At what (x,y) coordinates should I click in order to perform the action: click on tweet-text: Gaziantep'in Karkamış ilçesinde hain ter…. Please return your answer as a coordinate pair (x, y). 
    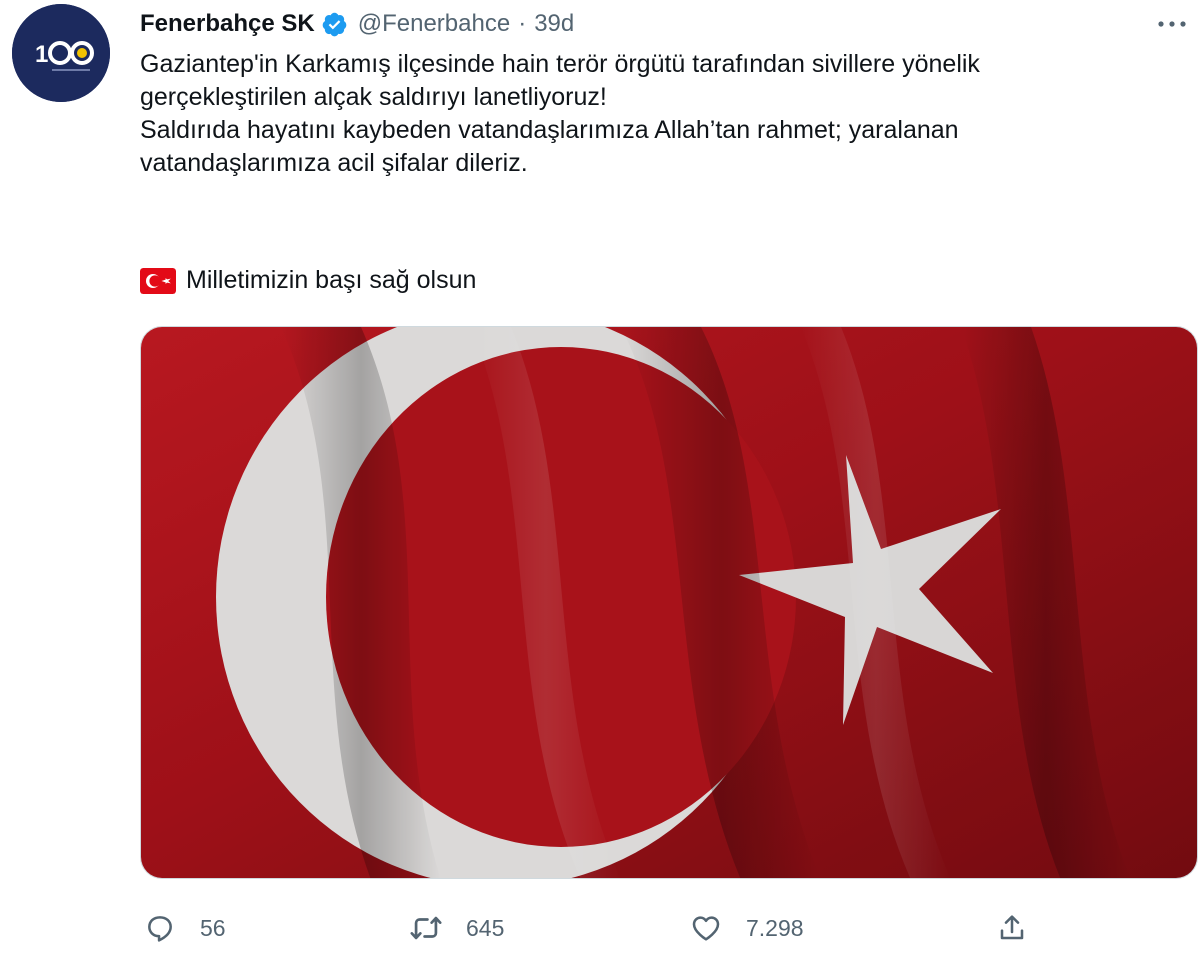
    Looking at the image, I should click on (560, 113).